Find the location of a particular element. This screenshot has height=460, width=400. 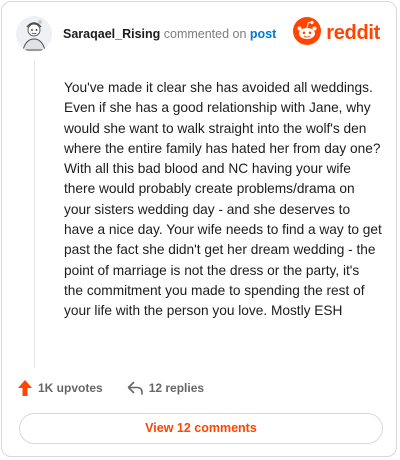

reddit-wordmark: reddit is located at coordinates (353, 32).